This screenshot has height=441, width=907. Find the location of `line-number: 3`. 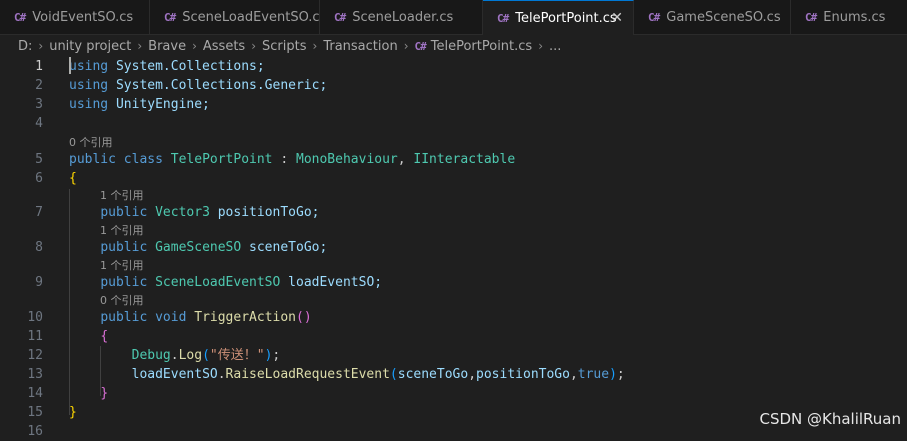

line-number: 3 is located at coordinates (39, 104).